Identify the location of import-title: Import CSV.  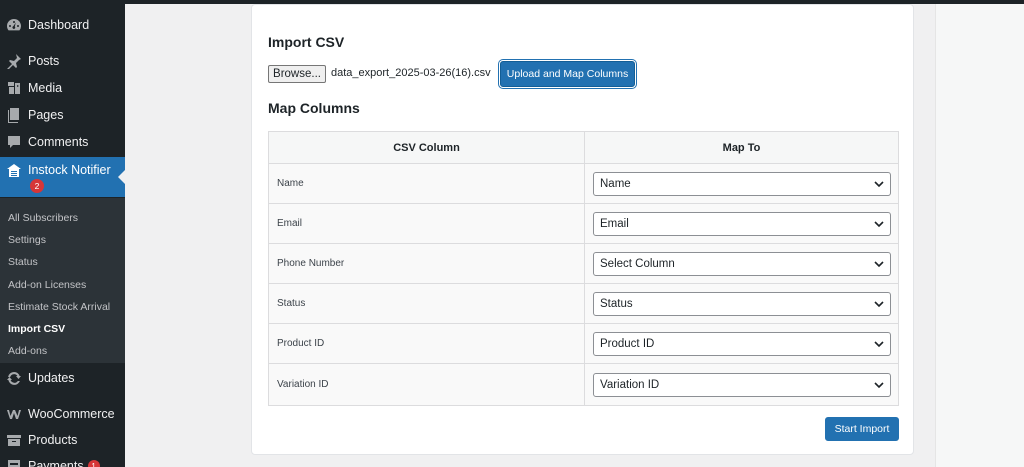
(306, 42).